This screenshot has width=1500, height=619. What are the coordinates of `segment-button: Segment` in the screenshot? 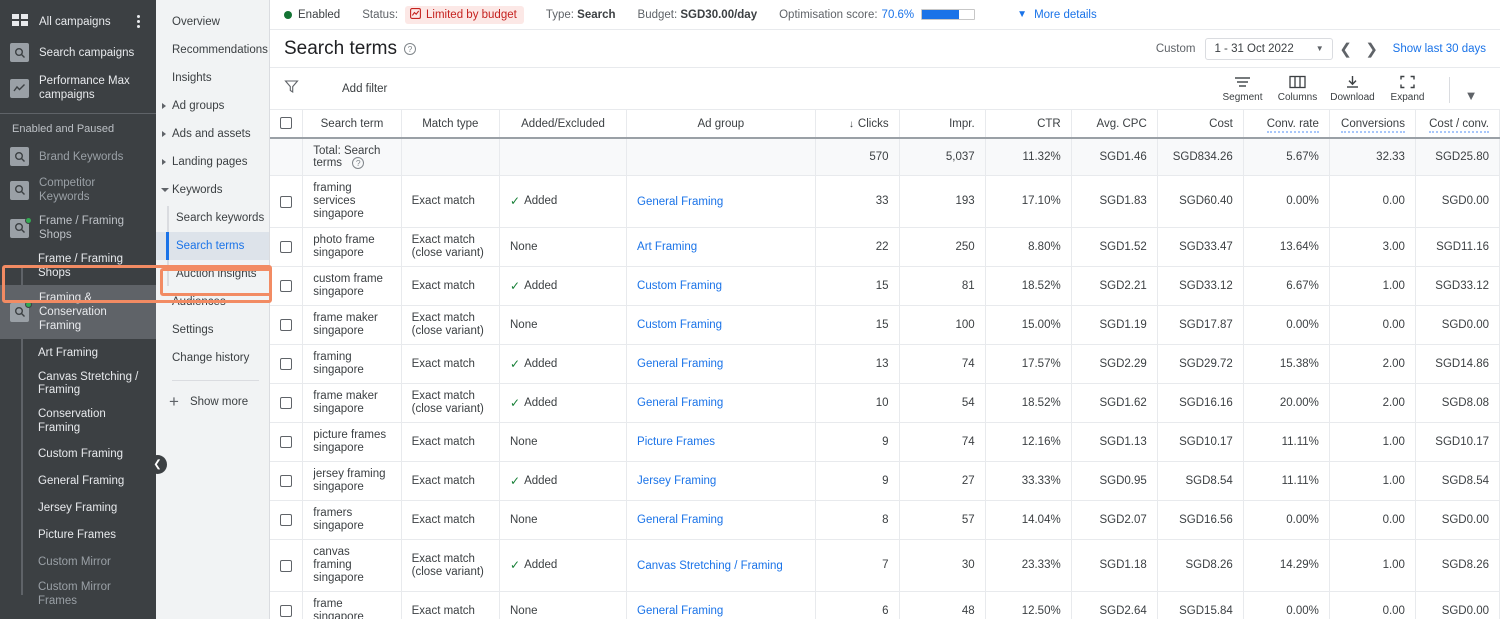 It's located at (1242, 89).